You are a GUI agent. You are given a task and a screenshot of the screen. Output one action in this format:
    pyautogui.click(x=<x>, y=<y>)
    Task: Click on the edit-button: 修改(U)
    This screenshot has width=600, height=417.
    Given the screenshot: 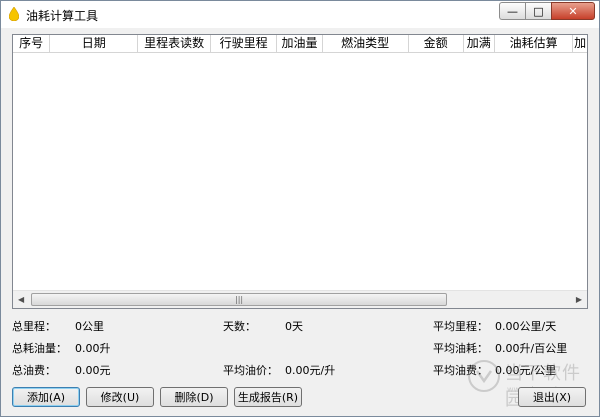 What is the action you would take?
    pyautogui.click(x=120, y=397)
    